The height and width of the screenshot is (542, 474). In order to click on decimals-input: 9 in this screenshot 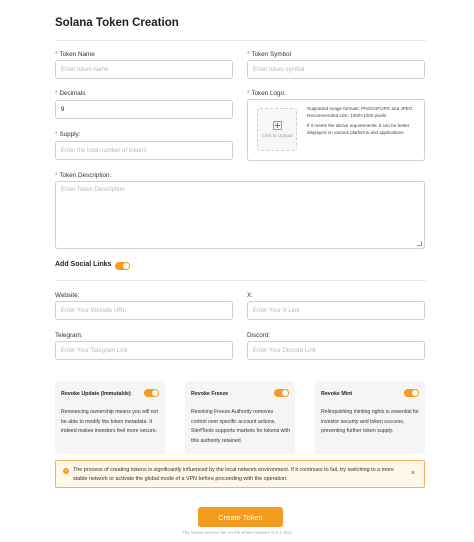, I will do `click(144, 109)`.